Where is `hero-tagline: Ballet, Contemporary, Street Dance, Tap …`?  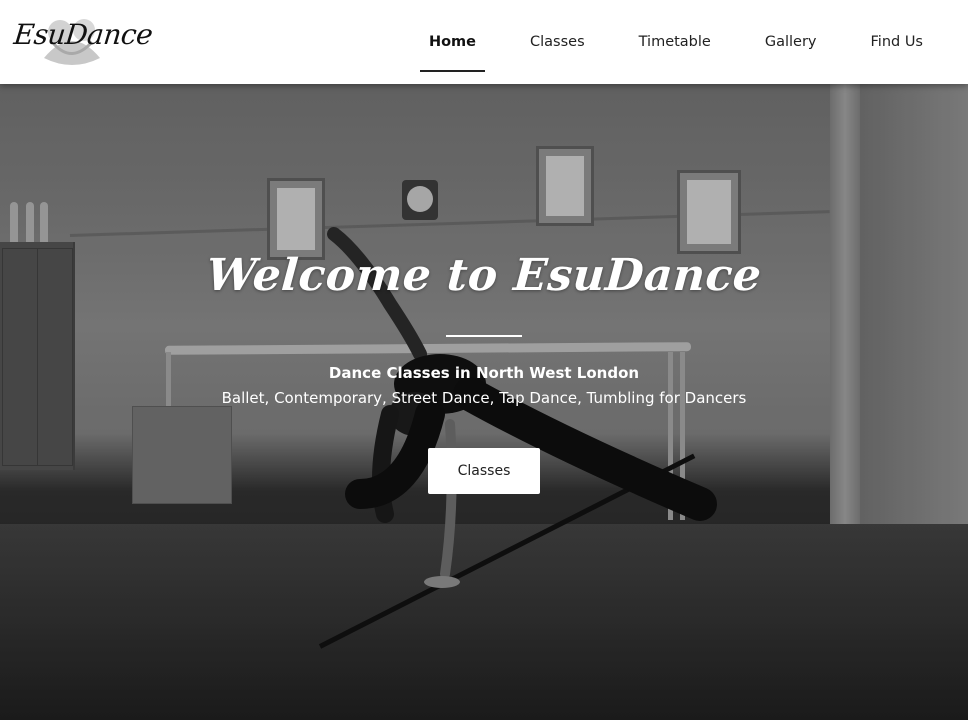 hero-tagline: Ballet, Contemporary, Street Dance, Tap … is located at coordinates (484, 398).